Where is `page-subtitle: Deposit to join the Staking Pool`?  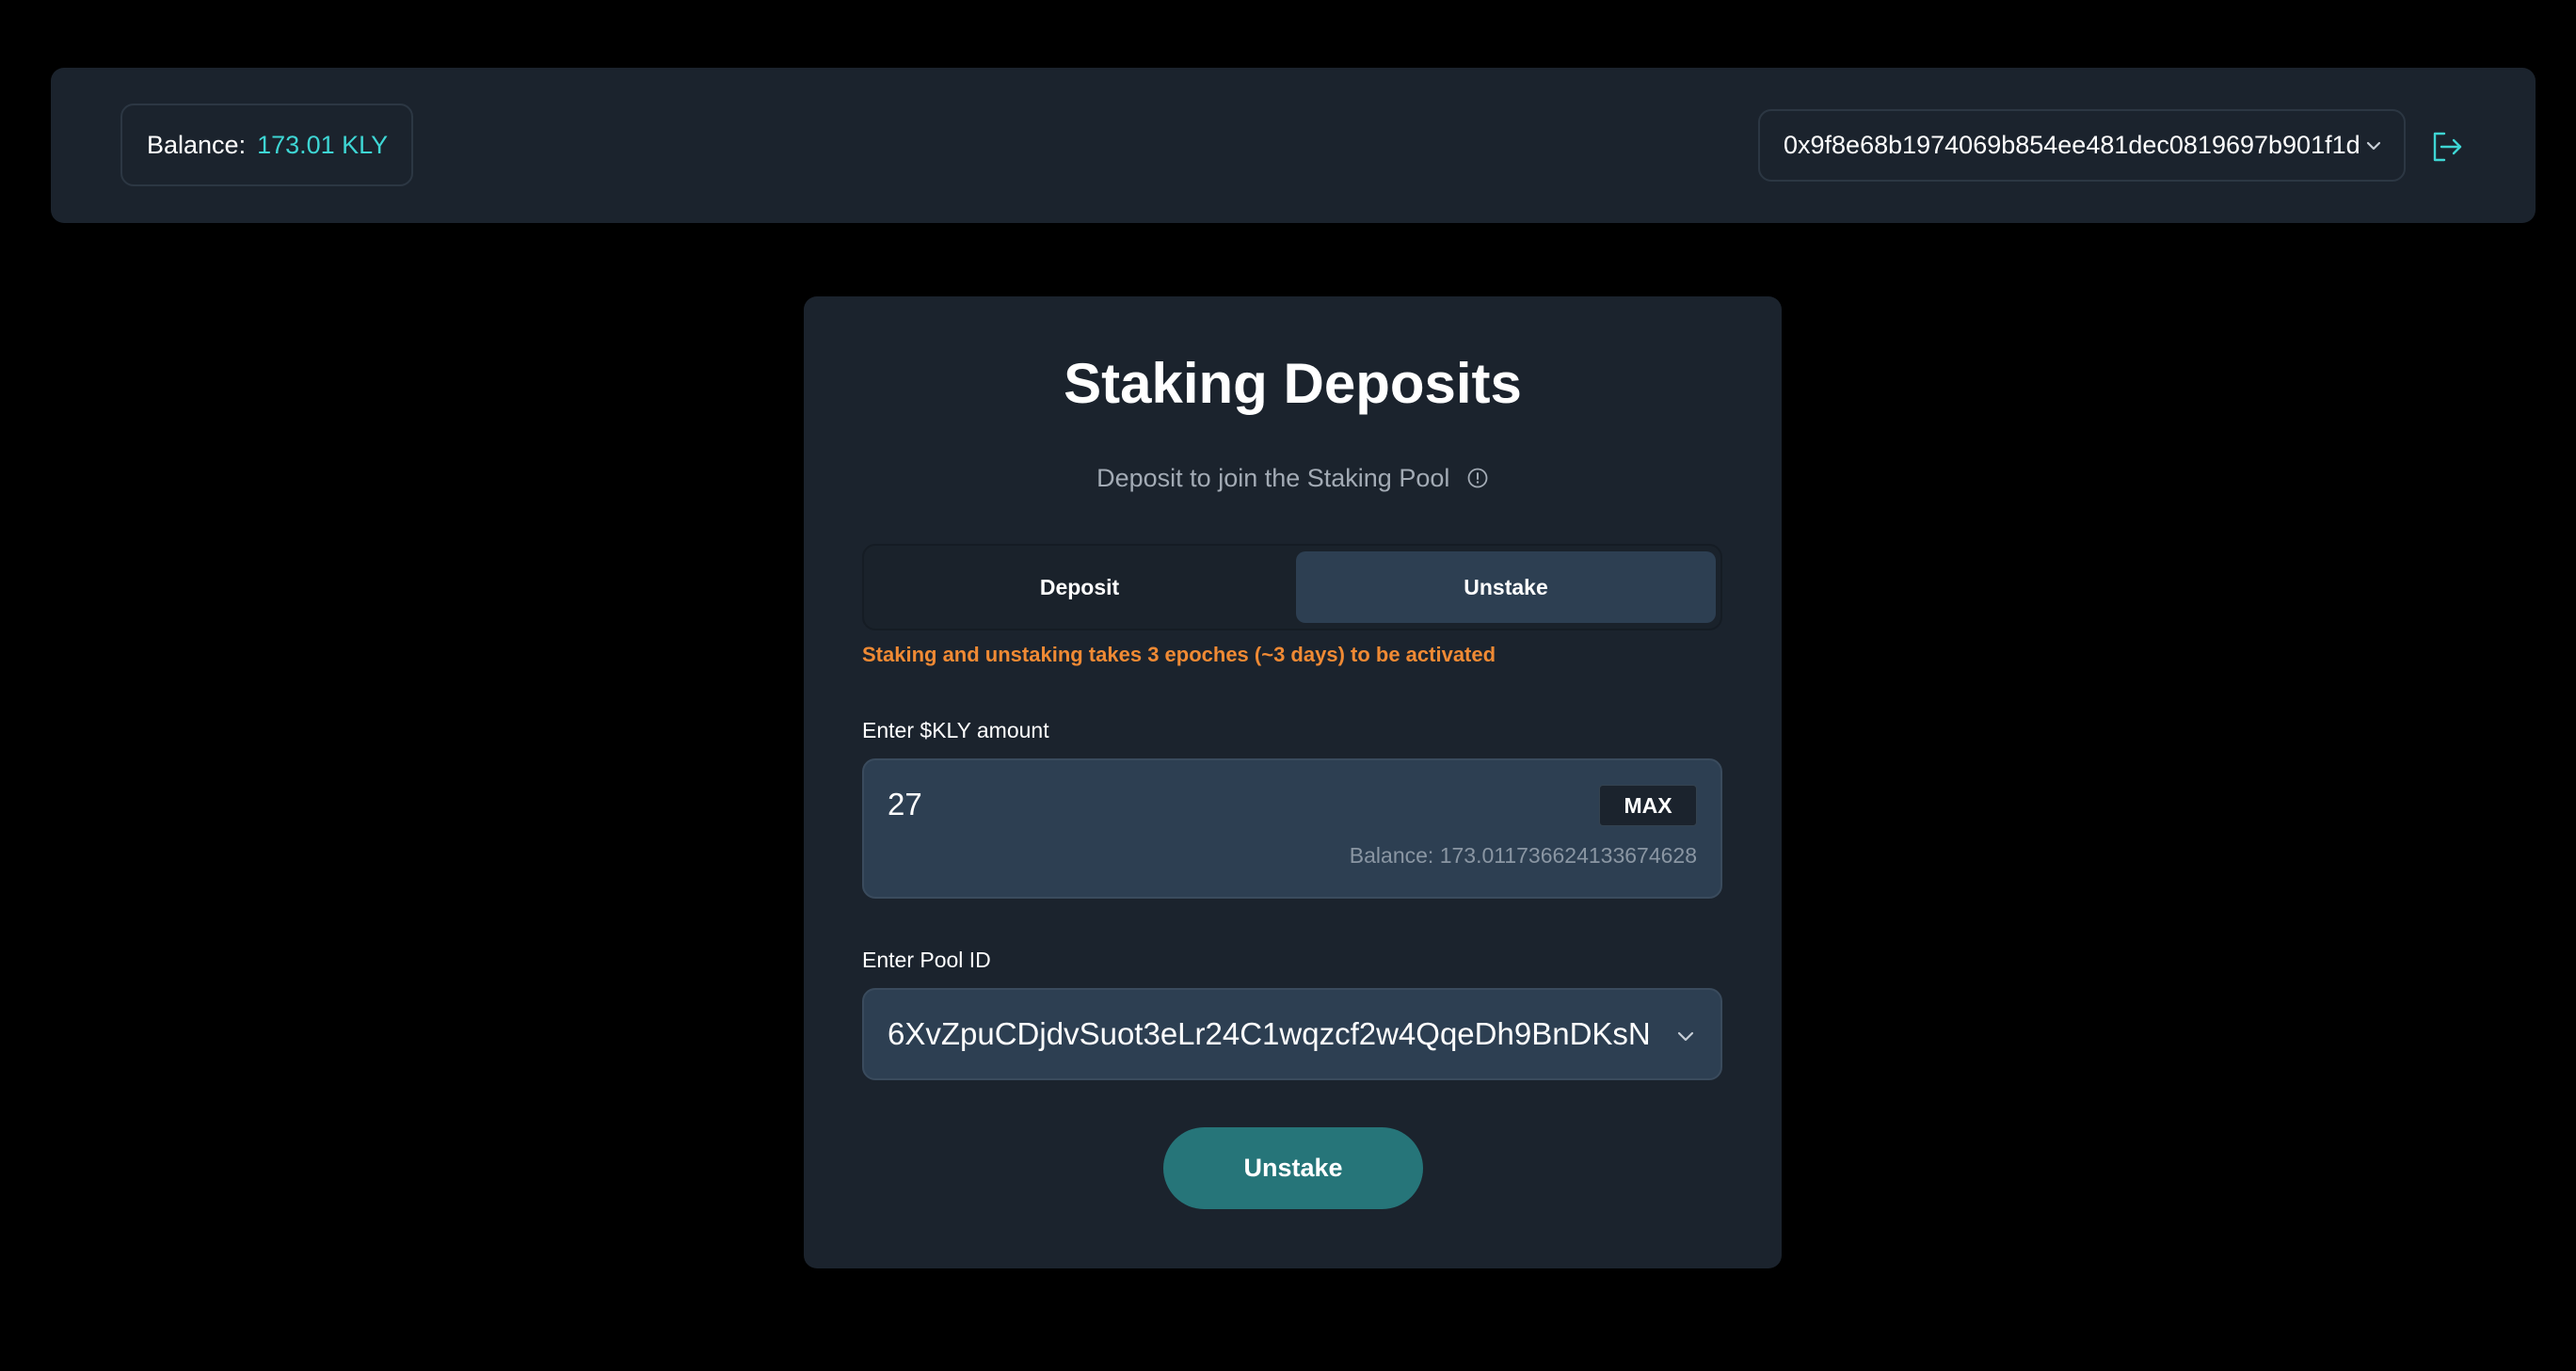 page-subtitle: Deposit to join the Staking Pool is located at coordinates (1293, 479).